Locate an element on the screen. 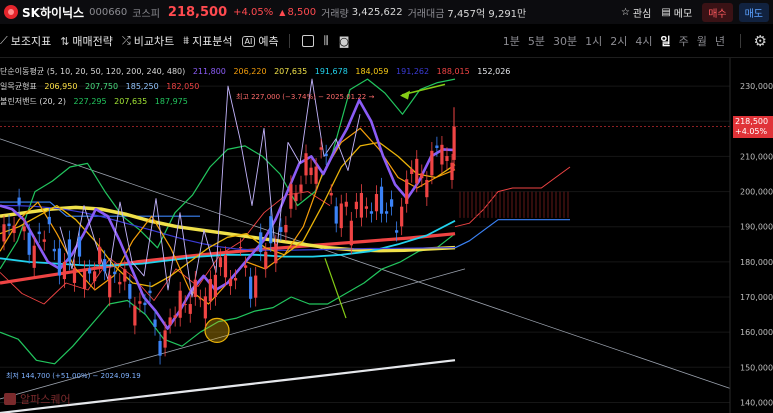 Image resolution: width=773 pixels, height=413 pixels. star-icon: ☆ is located at coordinates (625, 12).